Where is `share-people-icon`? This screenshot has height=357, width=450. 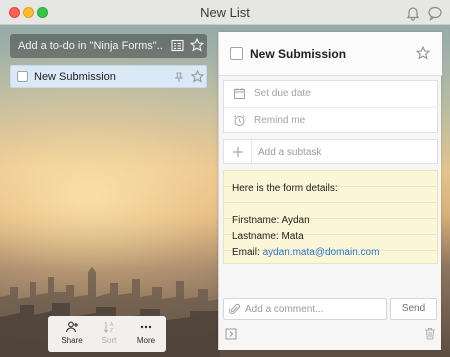
share-people-icon is located at coordinates (71, 327).